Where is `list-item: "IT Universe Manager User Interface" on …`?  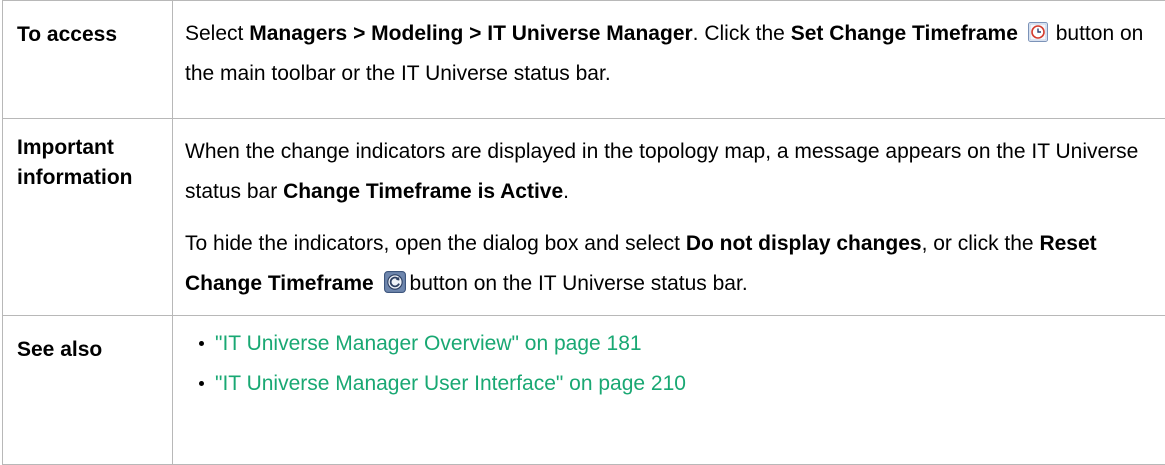
list-item: "IT Universe Manager User Interface" on … is located at coordinates (675, 384).